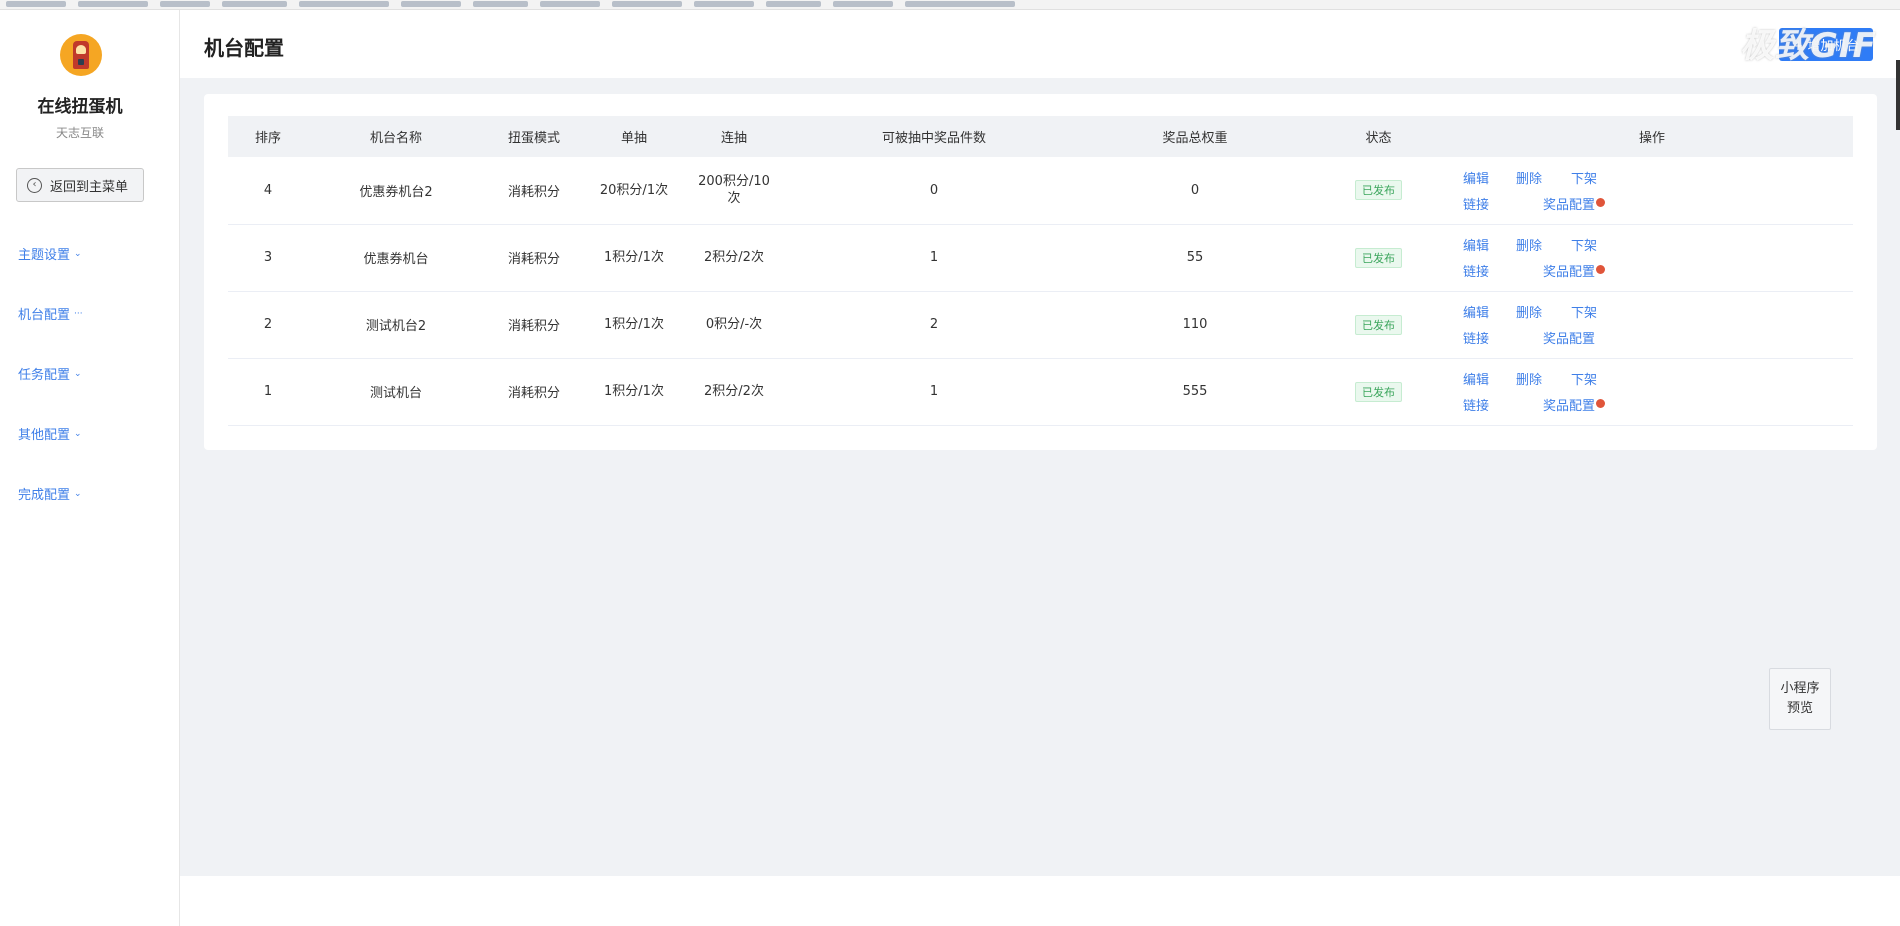  Describe the element at coordinates (44, 315) in the screenshot. I see `nav-label: 机台配置` at that location.